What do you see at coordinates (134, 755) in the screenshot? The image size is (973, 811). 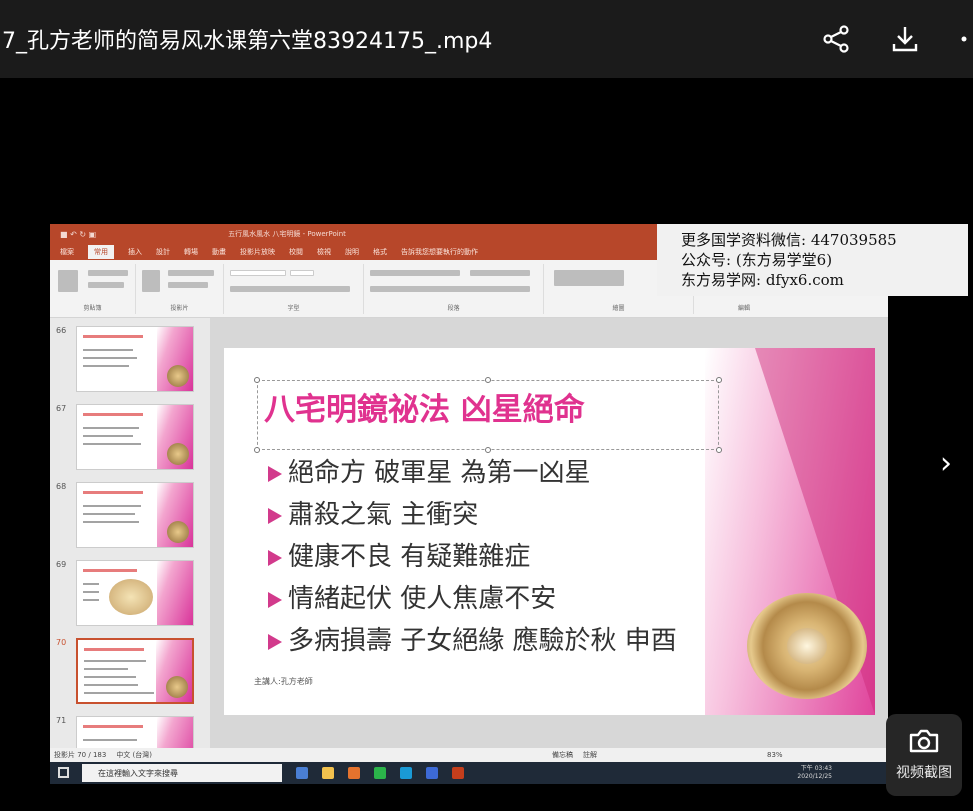 I see `language-indicator: 中文 (台灣)` at bounding box center [134, 755].